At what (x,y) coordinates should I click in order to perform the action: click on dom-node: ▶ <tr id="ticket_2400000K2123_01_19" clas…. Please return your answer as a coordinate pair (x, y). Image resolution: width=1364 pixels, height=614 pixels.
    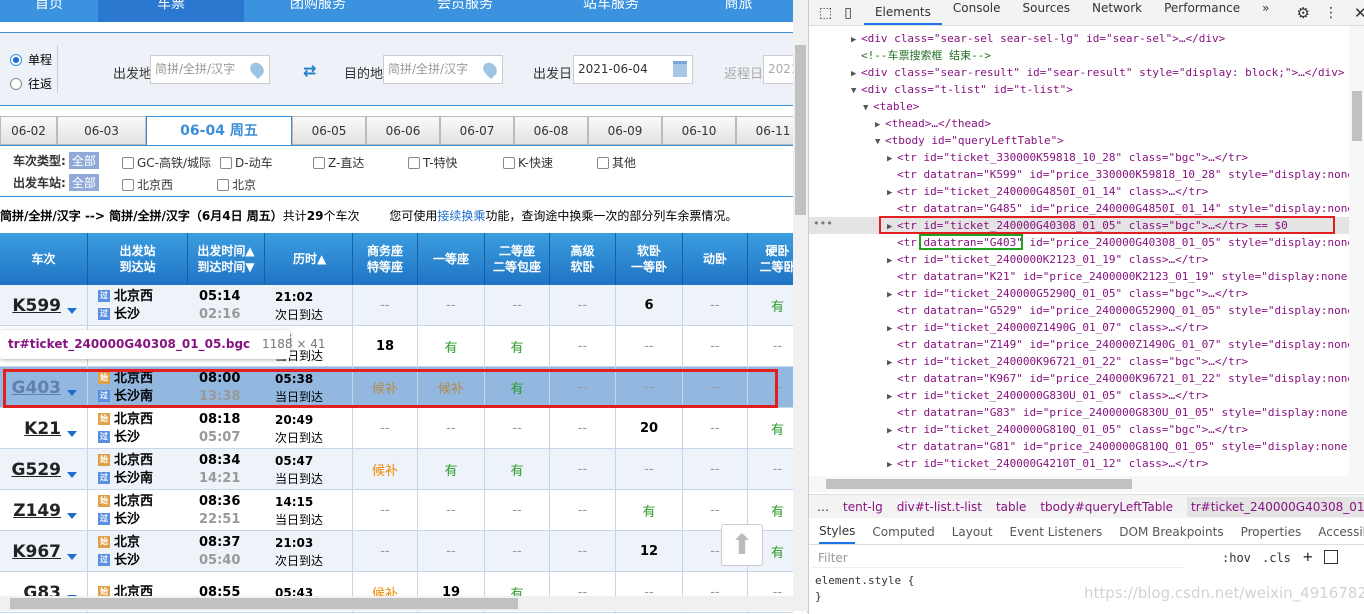
    Looking at the image, I should click on (1047, 259).